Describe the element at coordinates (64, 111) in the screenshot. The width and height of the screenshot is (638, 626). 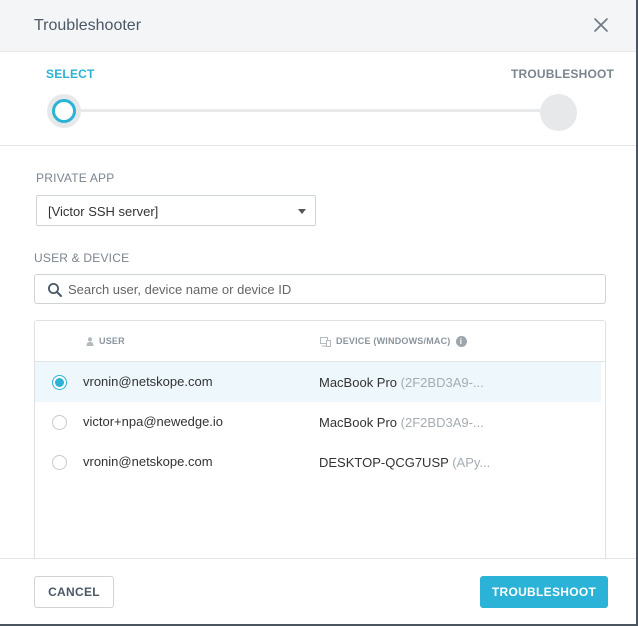
I see `step-indicator-select` at that location.